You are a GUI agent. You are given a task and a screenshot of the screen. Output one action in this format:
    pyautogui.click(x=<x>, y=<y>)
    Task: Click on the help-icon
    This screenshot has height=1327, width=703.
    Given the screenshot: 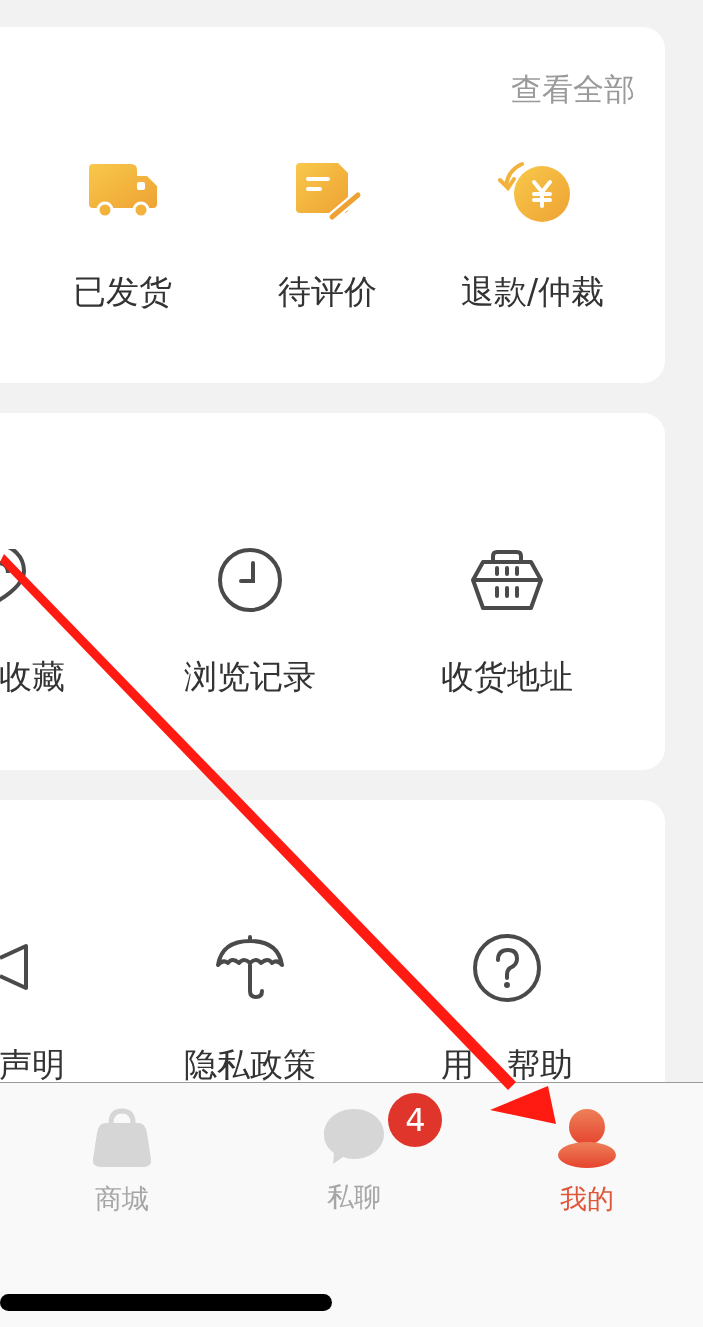 What is the action you would take?
    pyautogui.click(x=506, y=968)
    